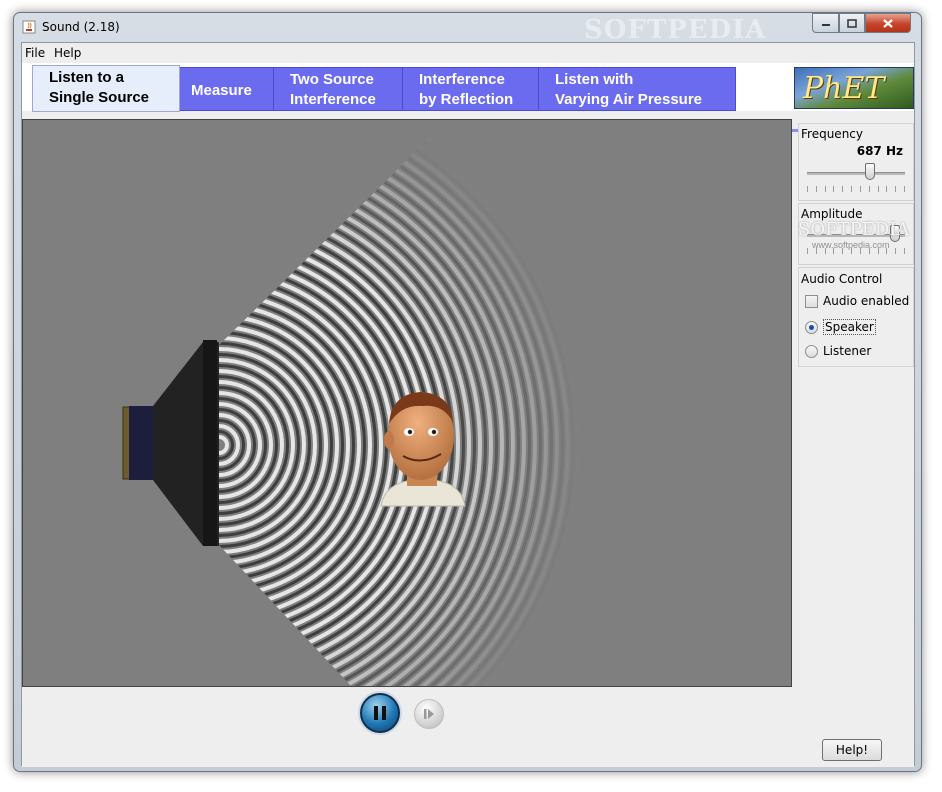 This screenshot has width=942, height=792. I want to click on minimize-icon, so click(825, 25).